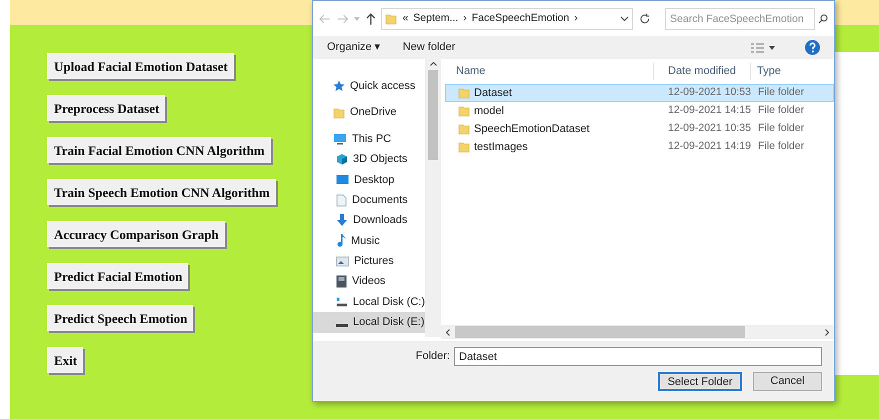  Describe the element at coordinates (709, 128) in the screenshot. I see `file-date: 12-09-2021 10:35` at that location.